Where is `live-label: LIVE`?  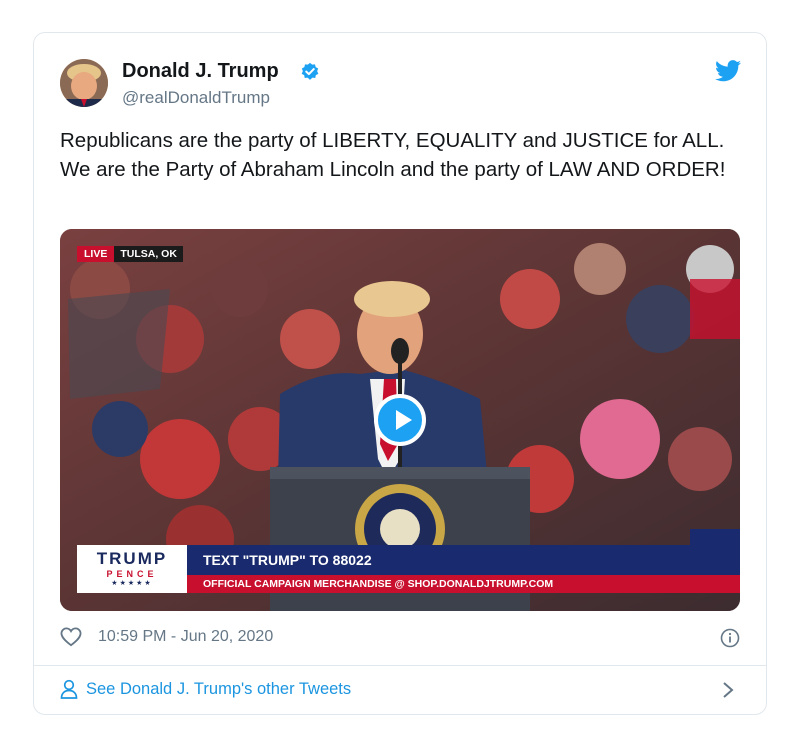
live-label: LIVE is located at coordinates (96, 254).